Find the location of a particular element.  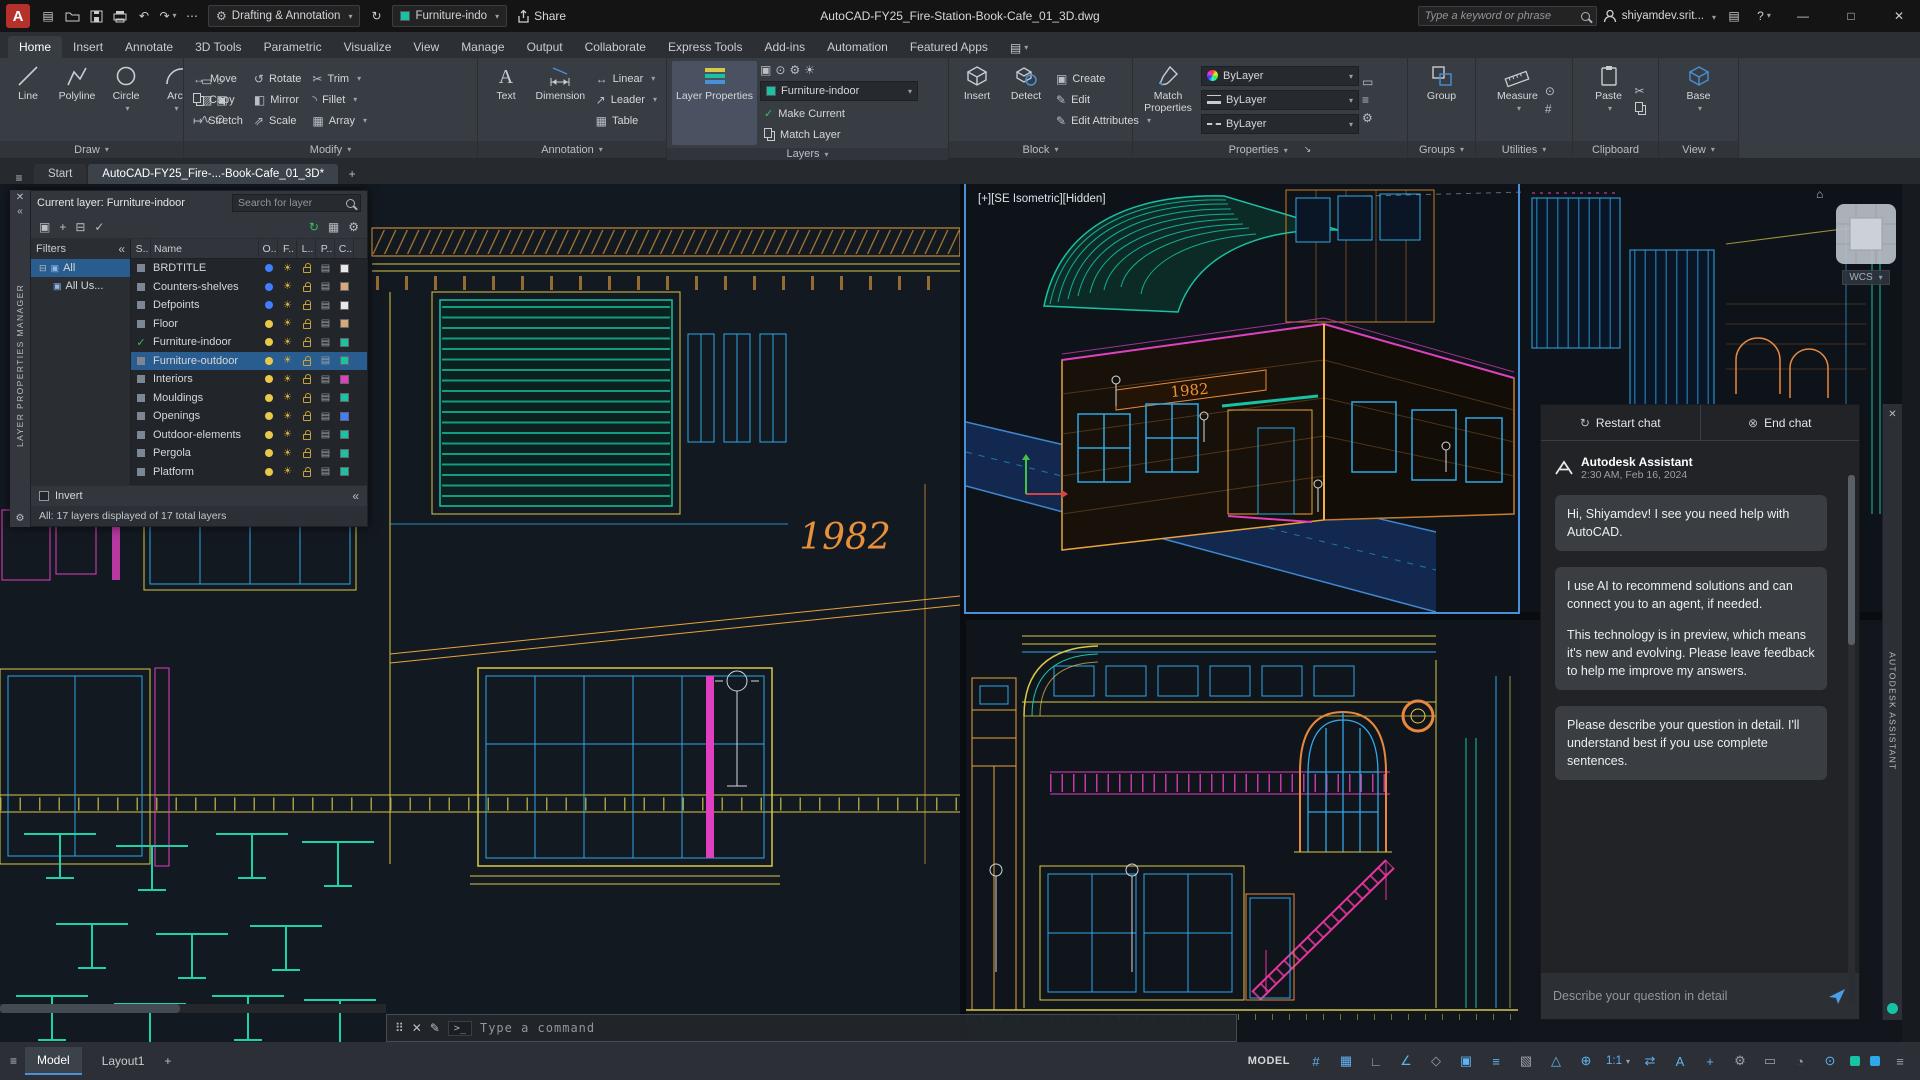

status-menu-icon: ≡ is located at coordinates (13, 1061).